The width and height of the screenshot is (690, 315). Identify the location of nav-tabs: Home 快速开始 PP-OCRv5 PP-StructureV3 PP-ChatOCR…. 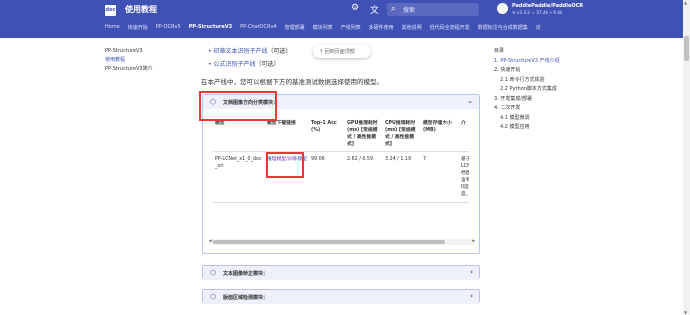
(323, 27).